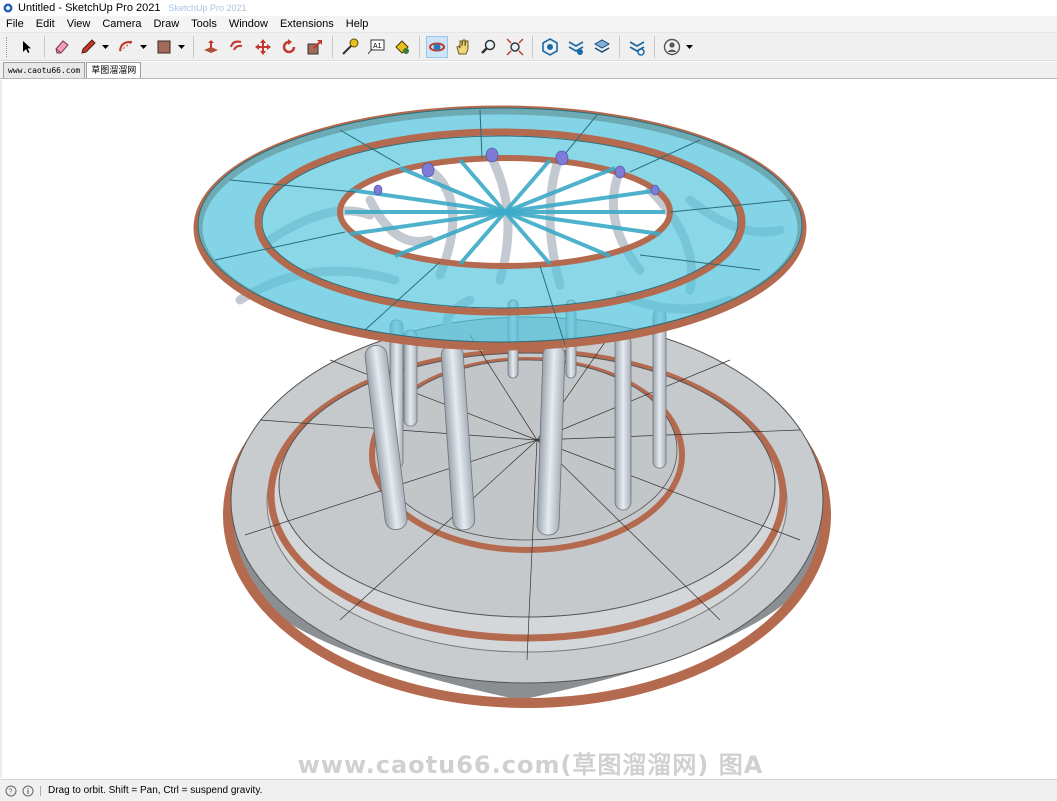 This screenshot has height=801, width=1057. I want to click on zoom-icon, so click(489, 47).